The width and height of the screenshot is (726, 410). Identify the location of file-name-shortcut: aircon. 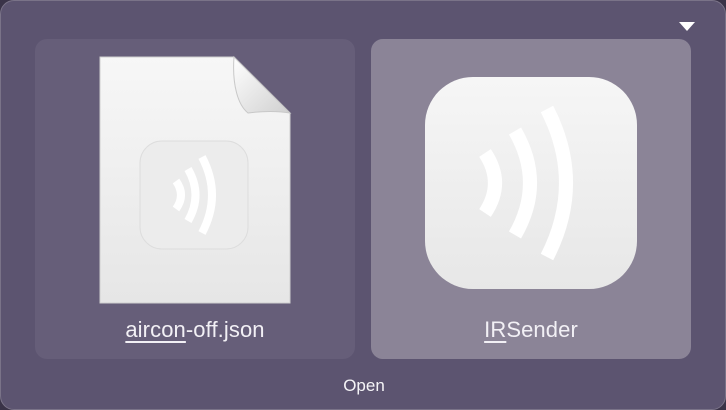
(155, 329).